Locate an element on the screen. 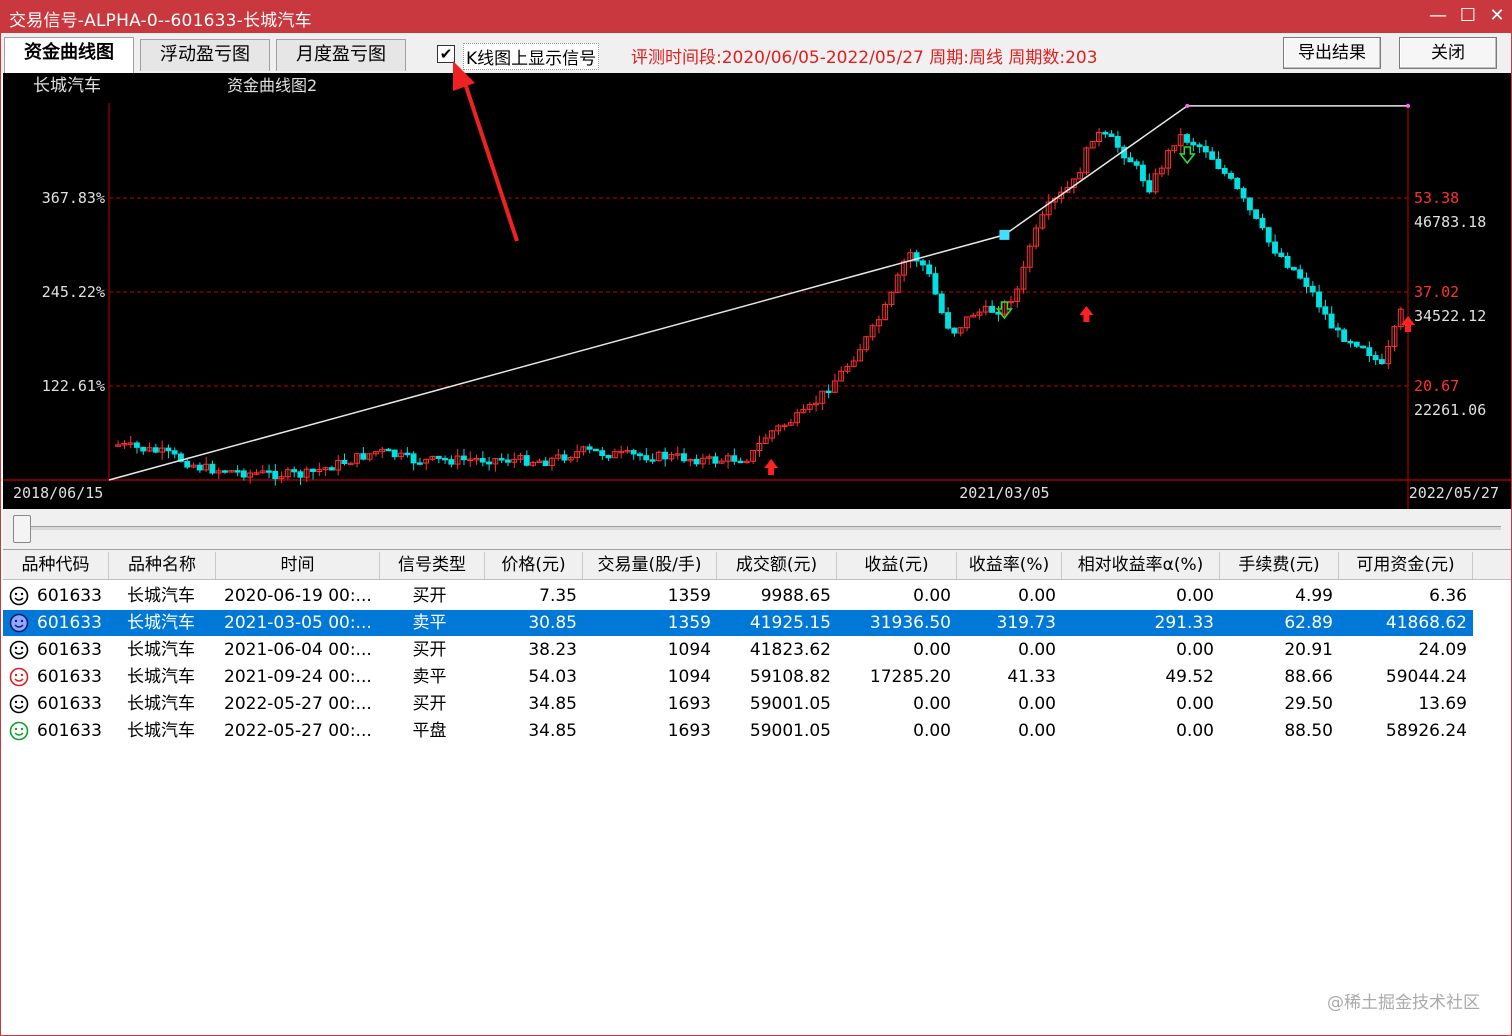 Image resolution: width=1512 pixels, height=1036 pixels. column-header-fee: 手续费(元) is located at coordinates (1279, 565).